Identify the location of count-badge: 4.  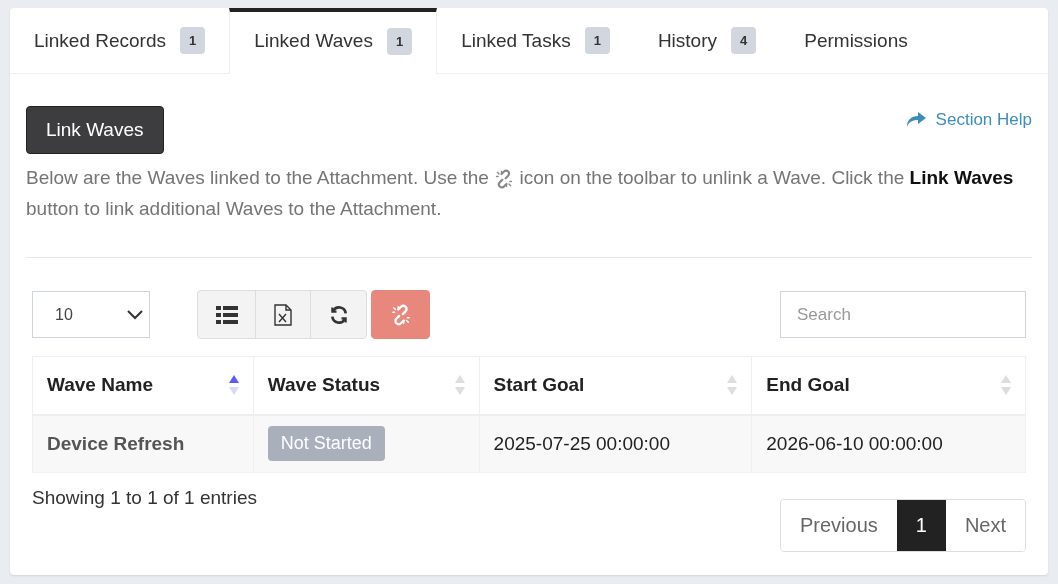
(744, 40).